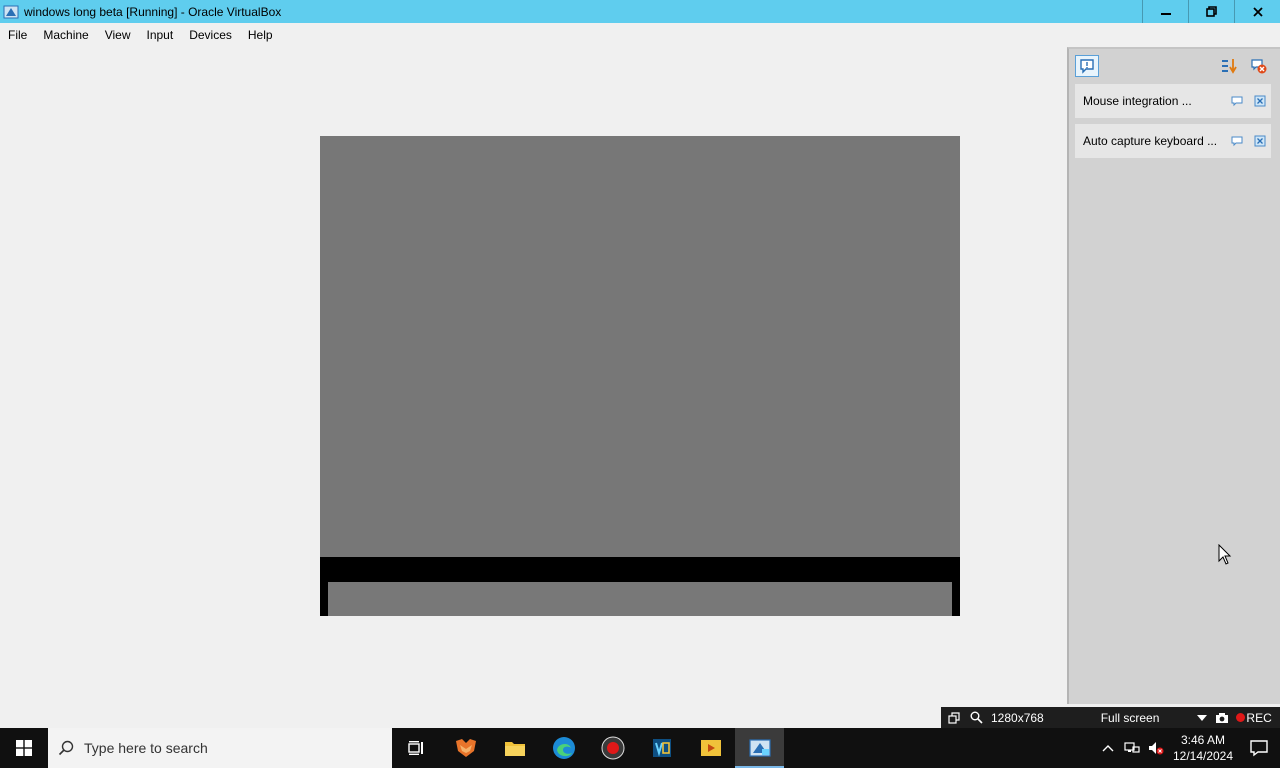  Describe the element at coordinates (66, 748) in the screenshot. I see `search-icon` at that location.